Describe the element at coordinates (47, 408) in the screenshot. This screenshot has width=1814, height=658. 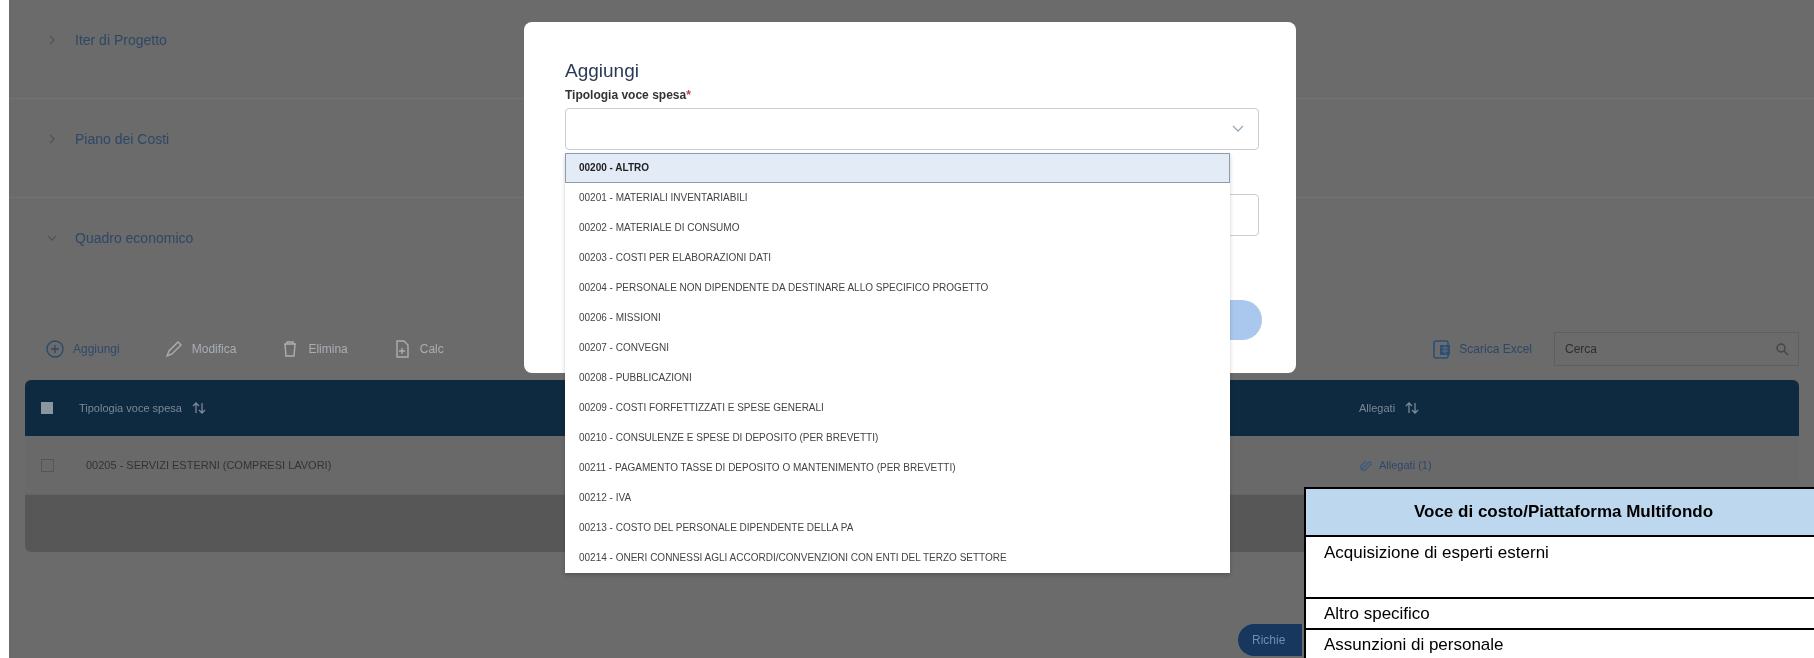
I see `select-all-checkbox` at that location.